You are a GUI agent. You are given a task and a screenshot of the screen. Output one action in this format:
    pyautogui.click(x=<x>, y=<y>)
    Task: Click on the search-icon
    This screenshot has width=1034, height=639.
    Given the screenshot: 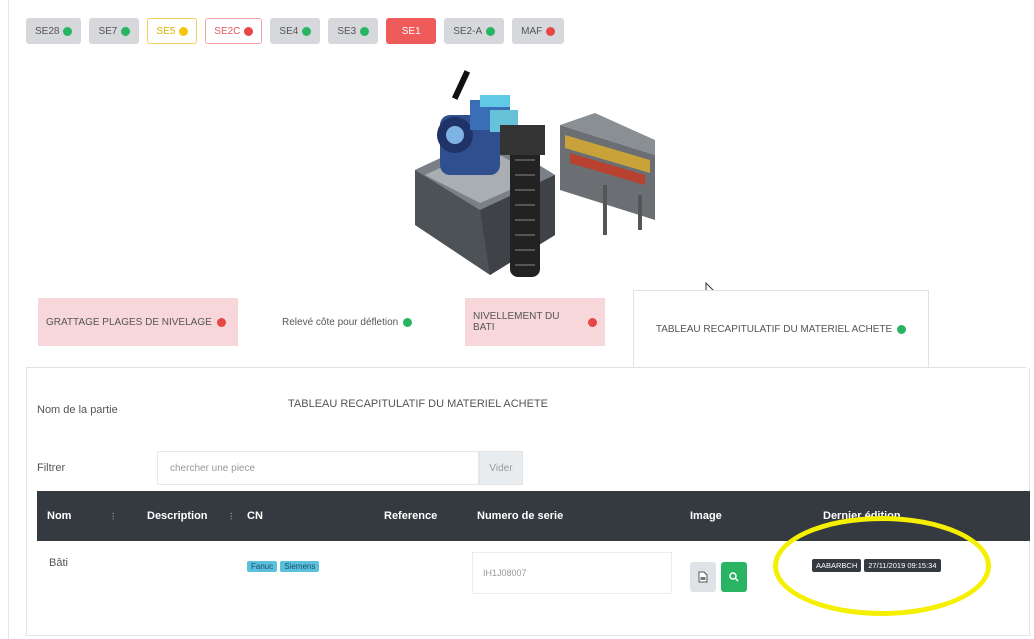 What is the action you would take?
    pyautogui.click(x=734, y=577)
    